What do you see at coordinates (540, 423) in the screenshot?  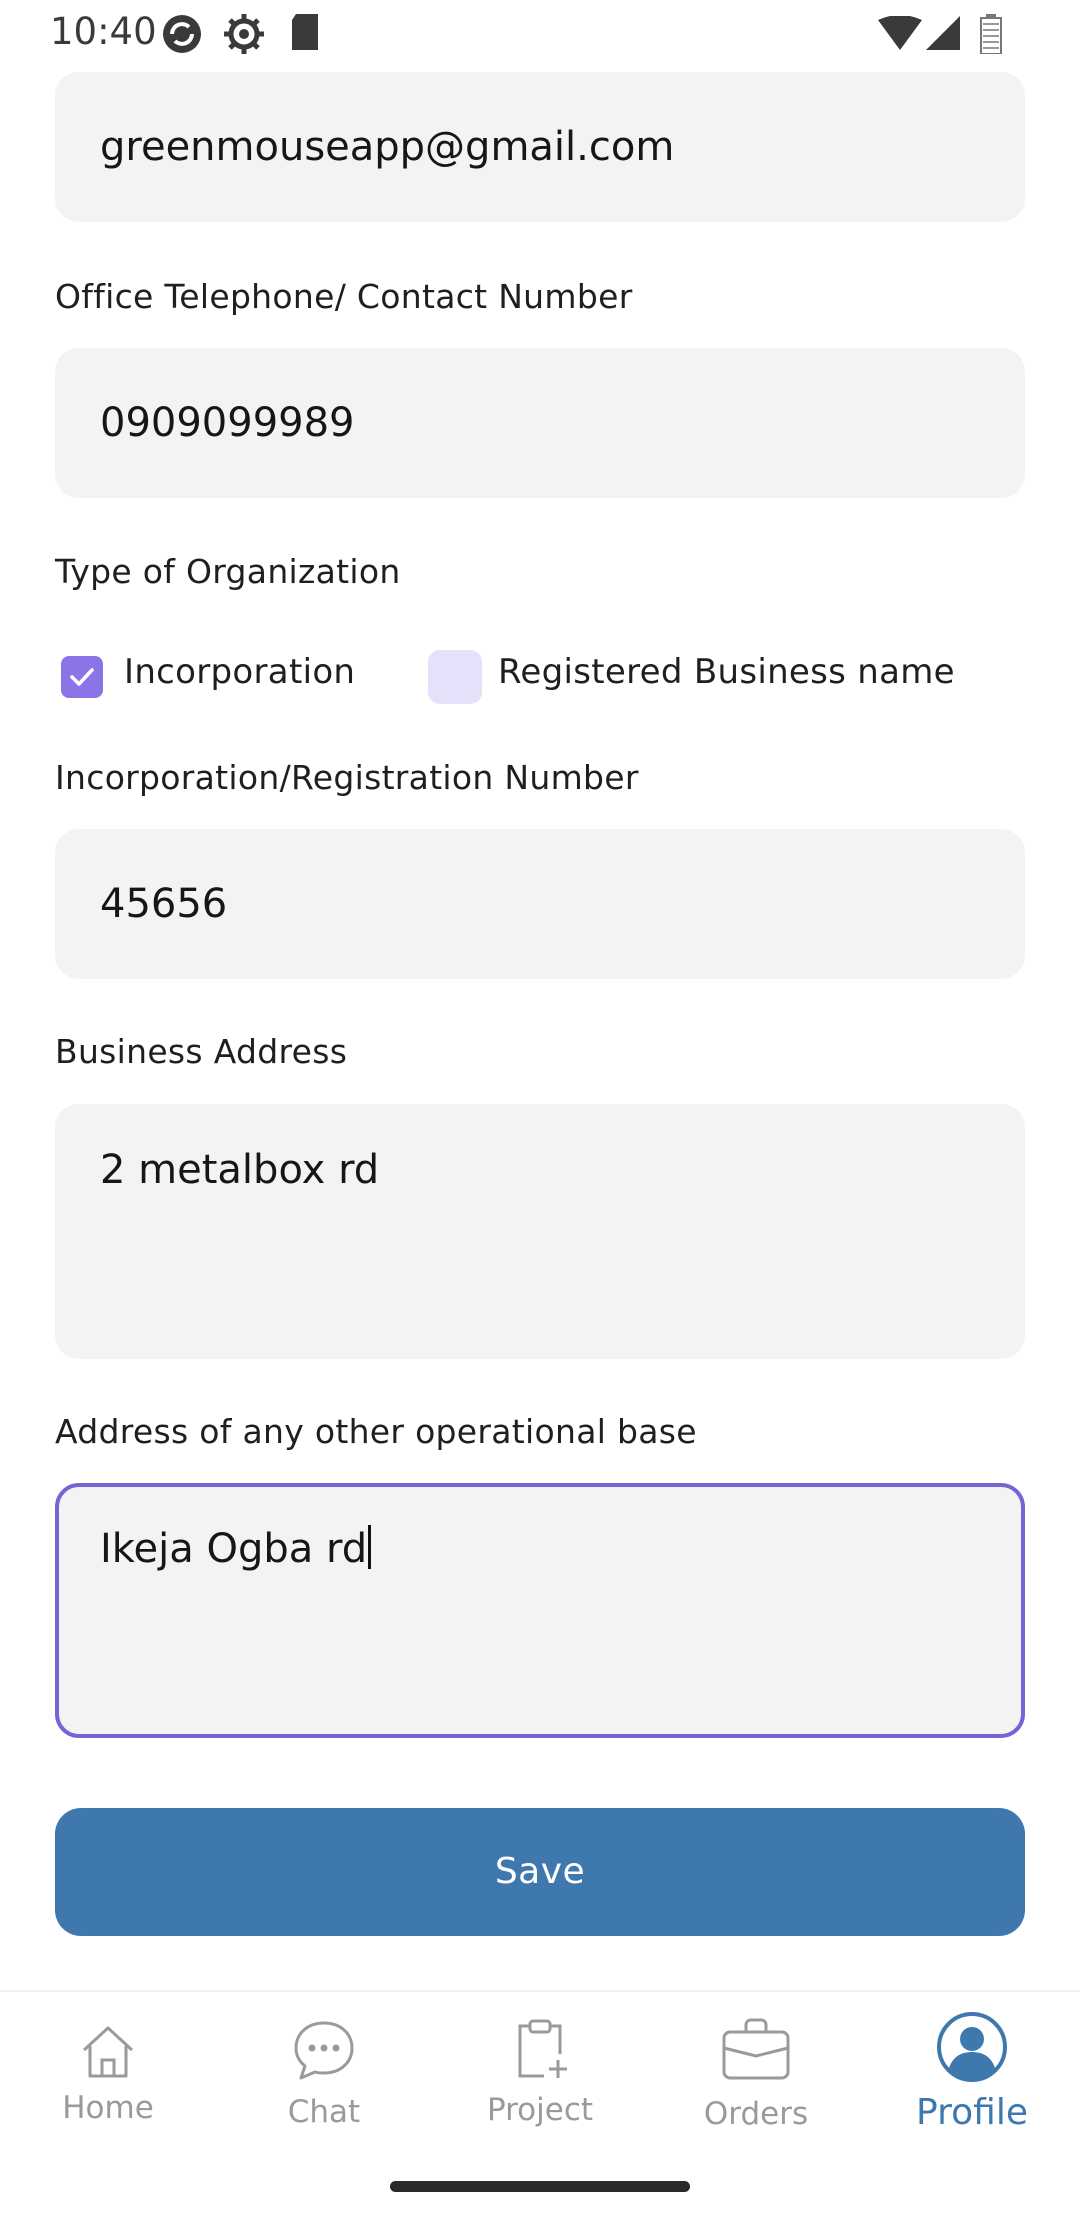 I see `phone-field: 0909099989` at bounding box center [540, 423].